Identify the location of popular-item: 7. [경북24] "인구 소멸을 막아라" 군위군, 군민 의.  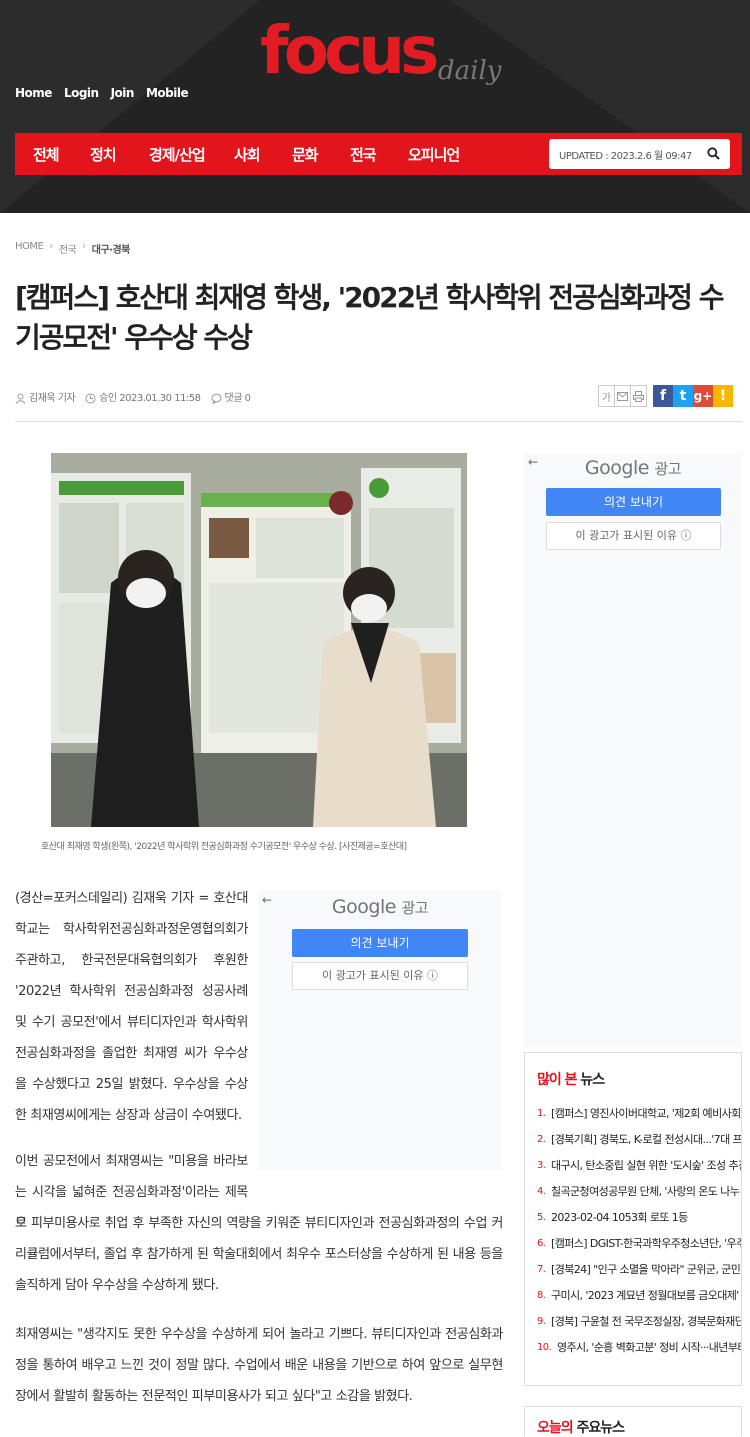
(639, 1269).